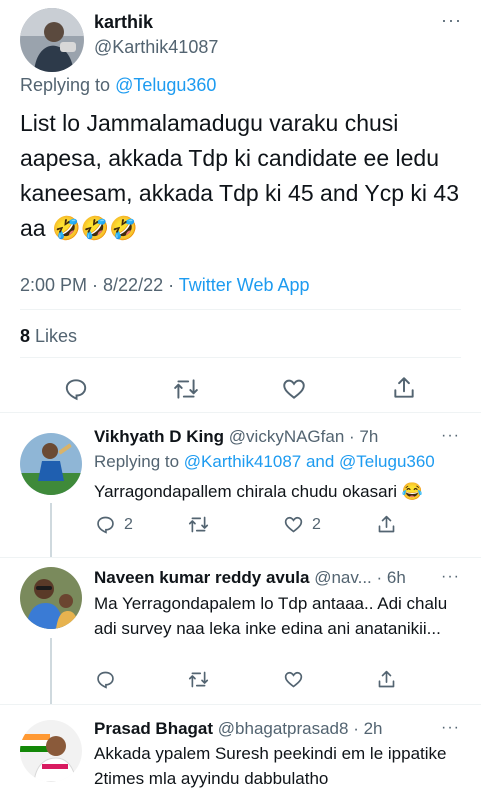 The image size is (481, 800). Describe the element at coordinates (201, 577) in the screenshot. I see `author-name: Naveen kumar reddy avula` at that location.